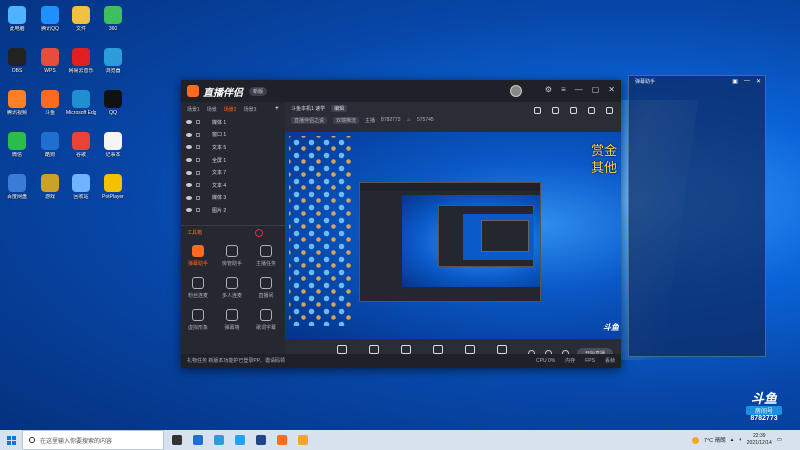 The height and width of the screenshot is (450, 800). I want to click on desktop-icon-label: 网易云音乐, so click(81, 71).